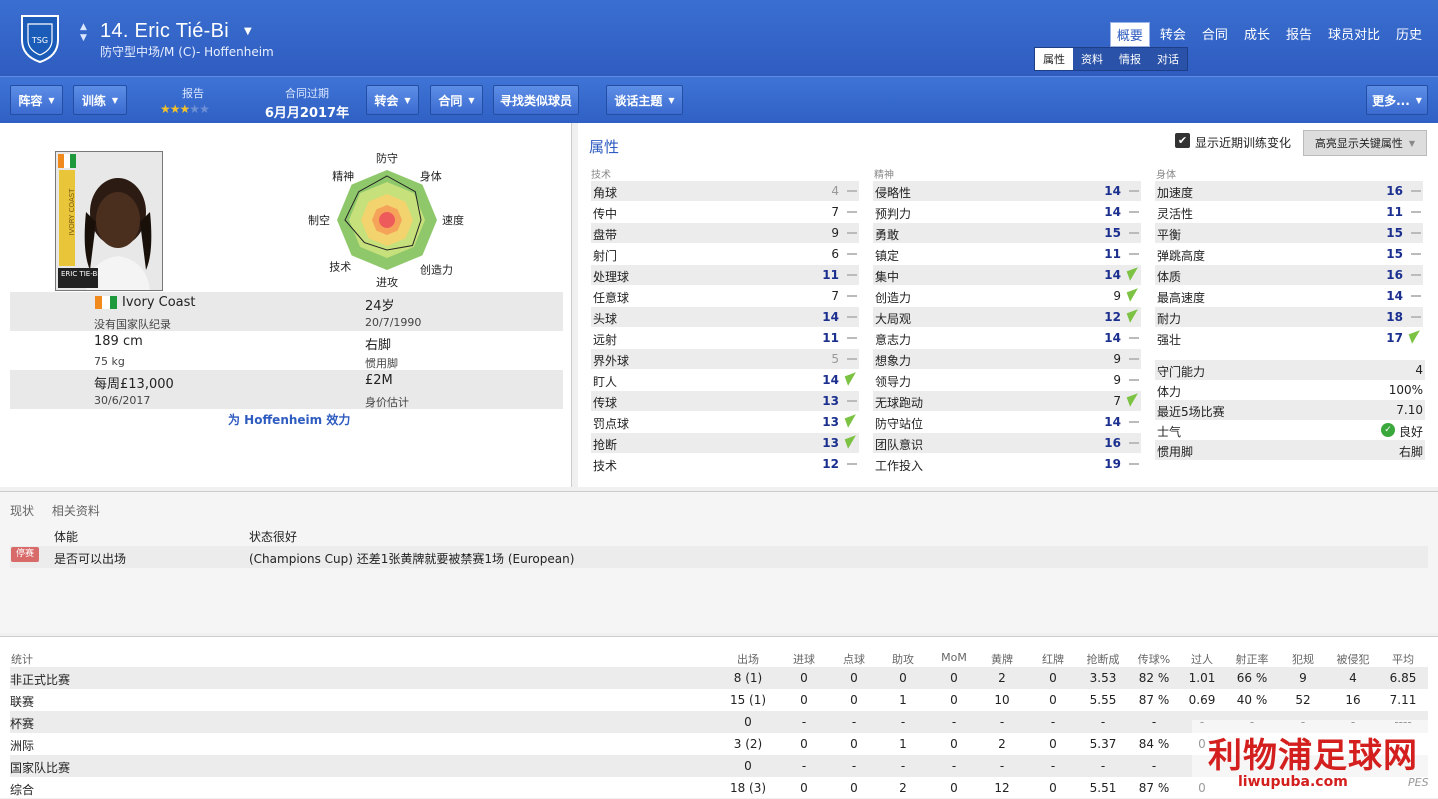 The height and width of the screenshot is (799, 1438). I want to click on attribute-row-mental: 意志力 14, so click(1007, 338).